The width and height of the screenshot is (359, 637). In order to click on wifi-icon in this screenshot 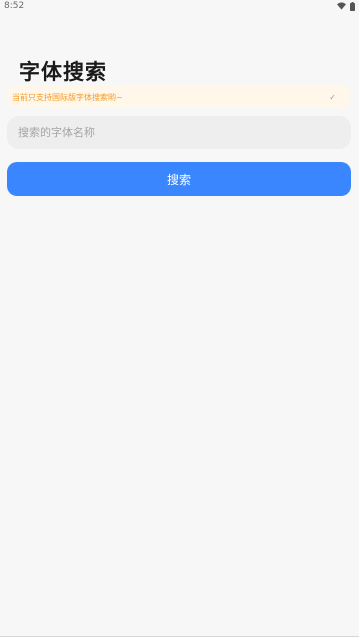, I will do `click(341, 6)`.